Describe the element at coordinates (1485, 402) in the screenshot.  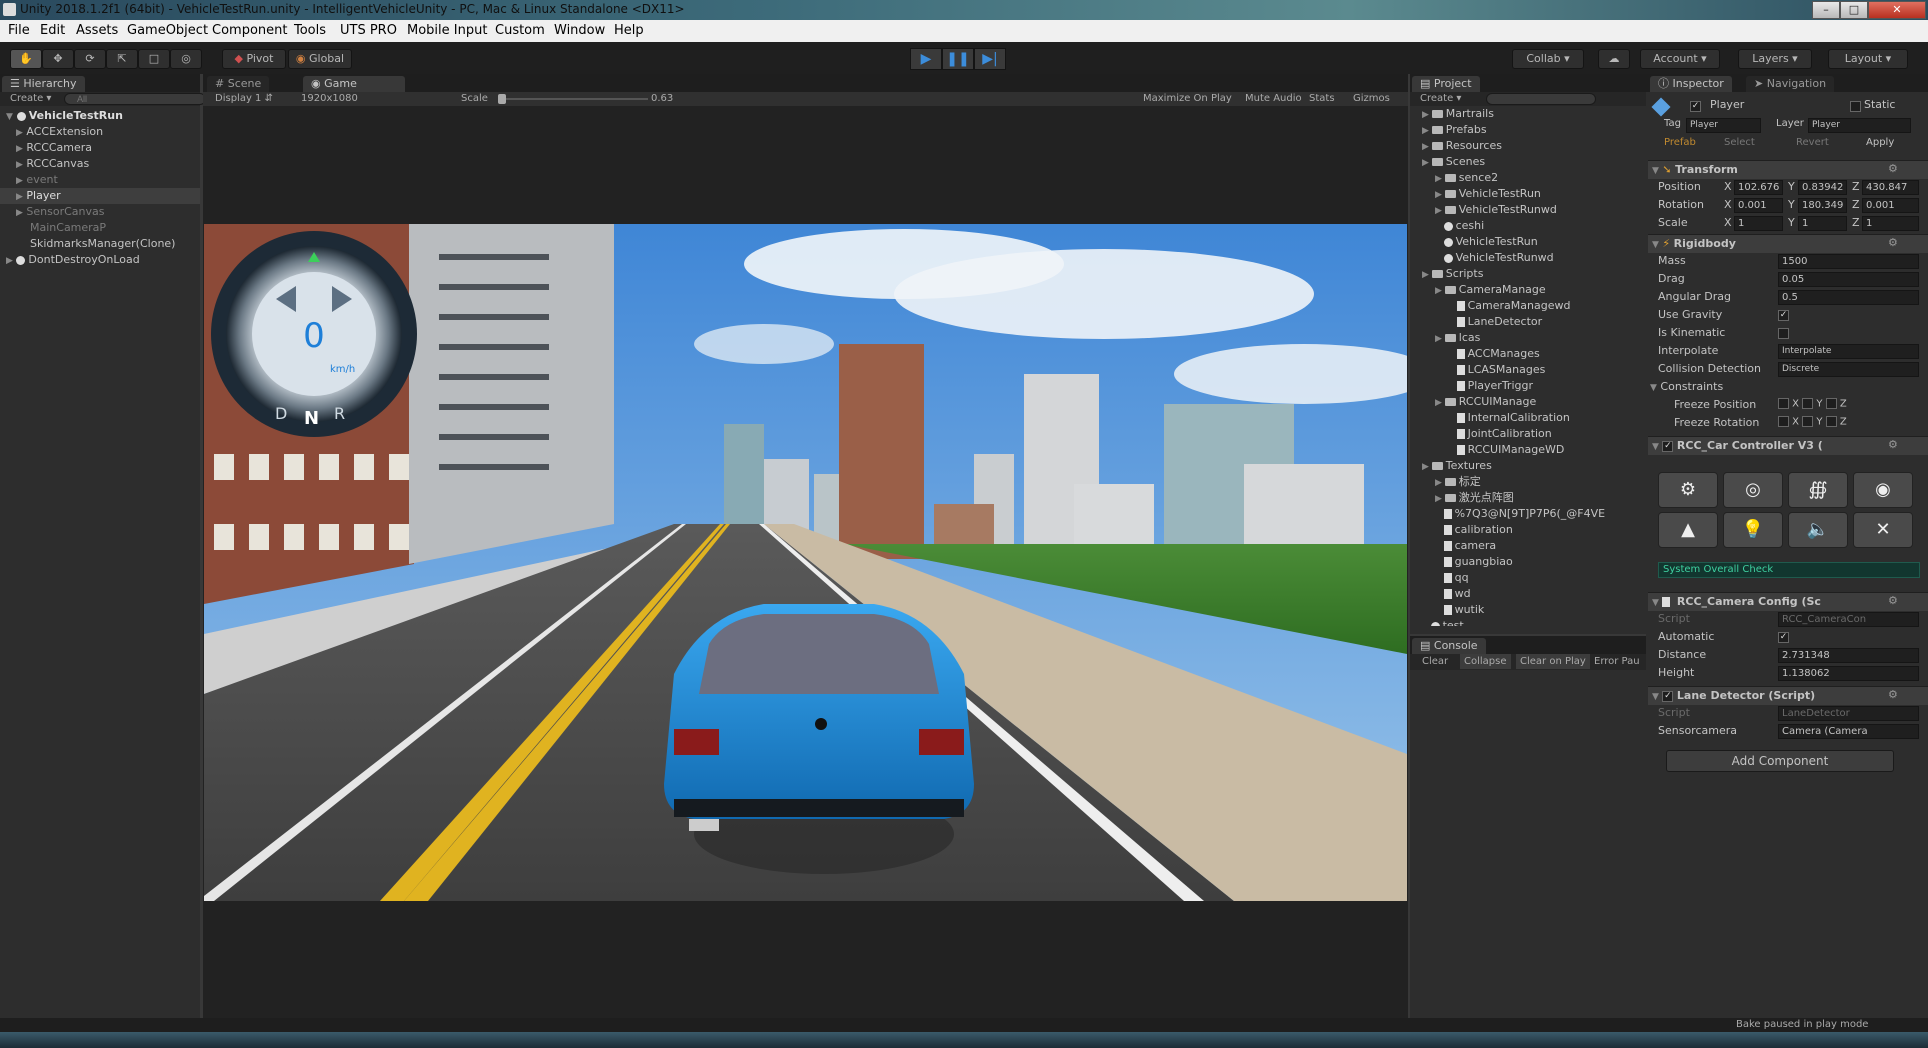
I see `list-item: ▶ RCCUIManage` at that location.